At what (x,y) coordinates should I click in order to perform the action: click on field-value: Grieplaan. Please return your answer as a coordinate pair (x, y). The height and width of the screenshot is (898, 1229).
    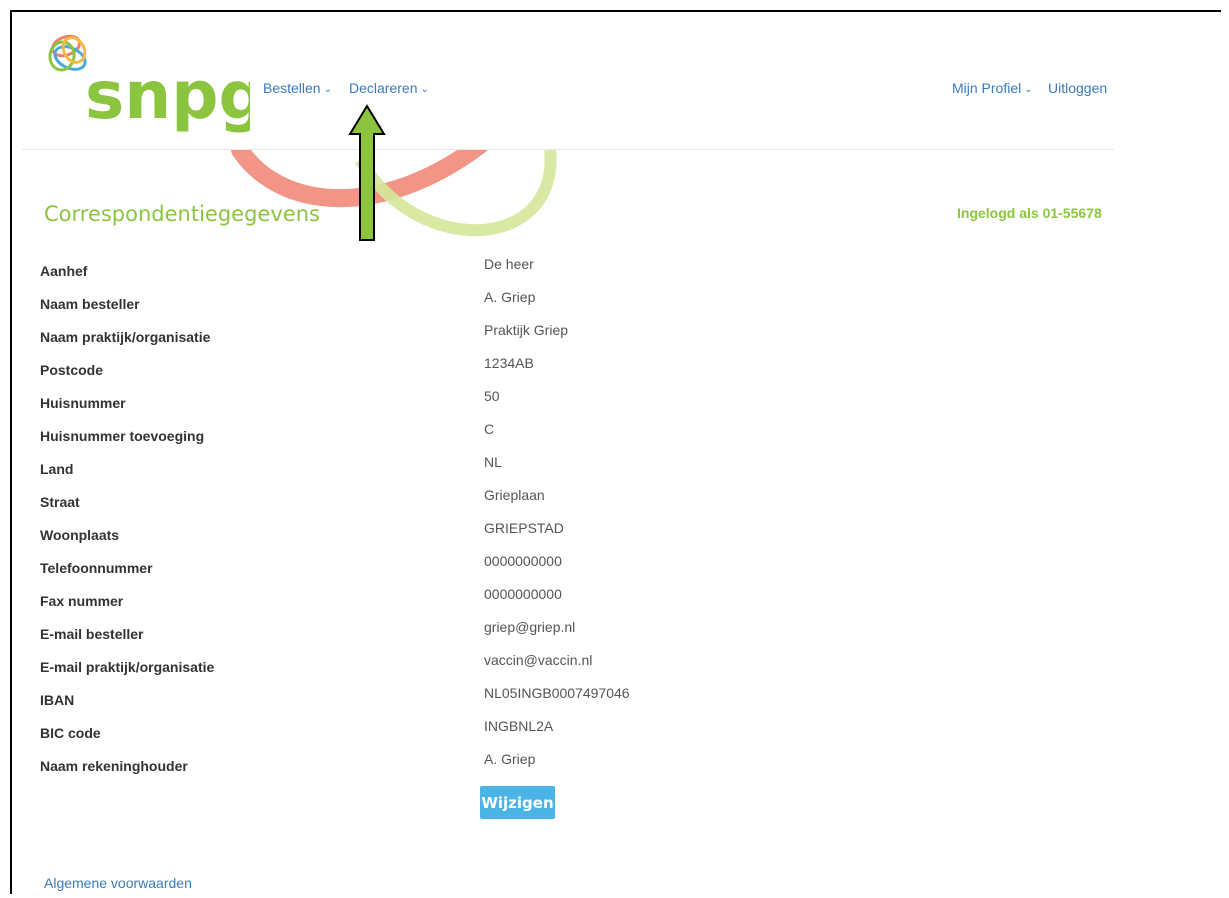
    Looking at the image, I should click on (514, 495).